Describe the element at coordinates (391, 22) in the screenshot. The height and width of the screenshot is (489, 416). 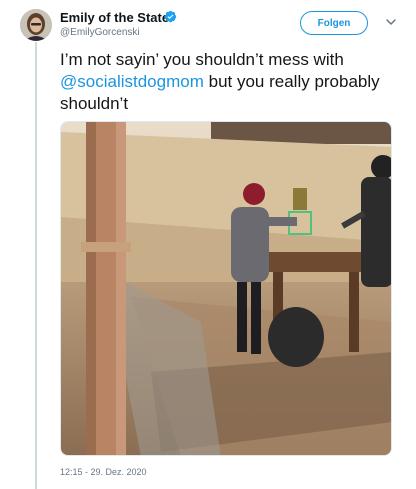
I see `chevron-down-icon` at that location.